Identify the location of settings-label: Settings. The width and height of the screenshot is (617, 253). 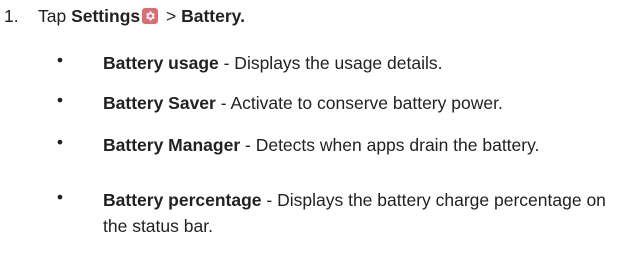
(106, 16).